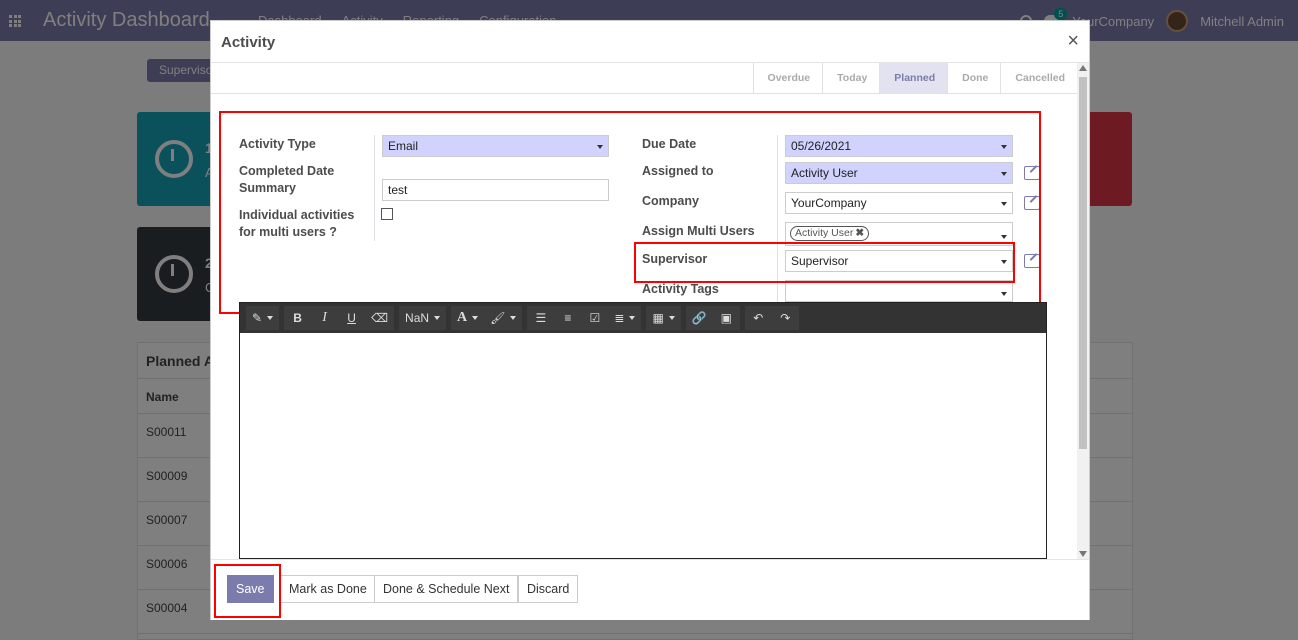  I want to click on stage-done: Done, so click(974, 78).